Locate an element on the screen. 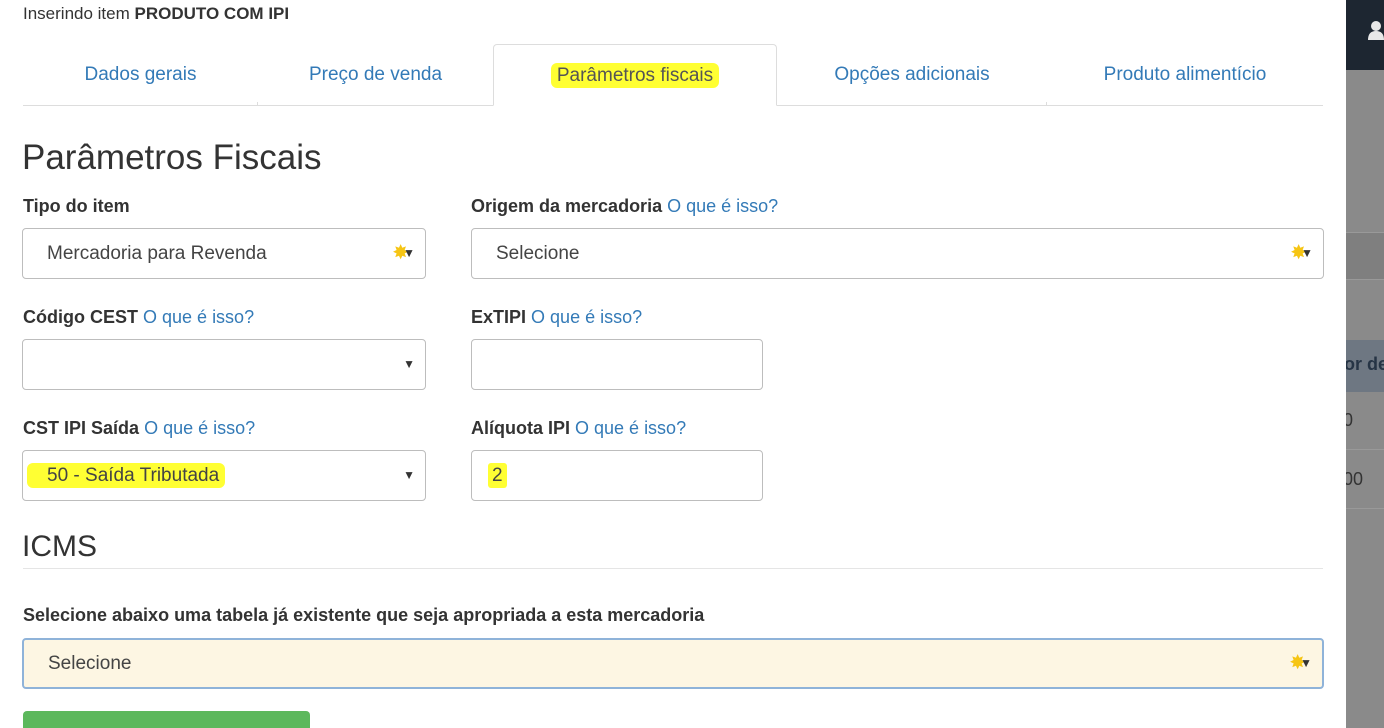  help-link-aliquota-ipi: O que é isso? is located at coordinates (630, 428).